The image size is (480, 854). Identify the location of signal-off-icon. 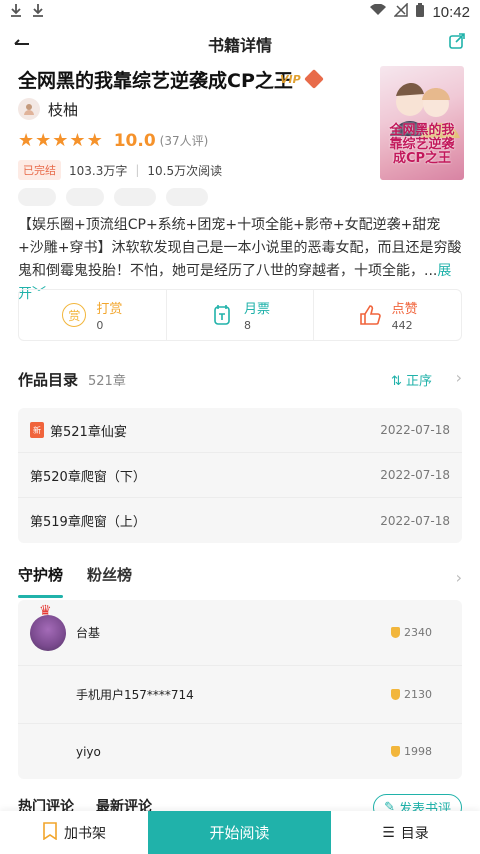
(401, 11).